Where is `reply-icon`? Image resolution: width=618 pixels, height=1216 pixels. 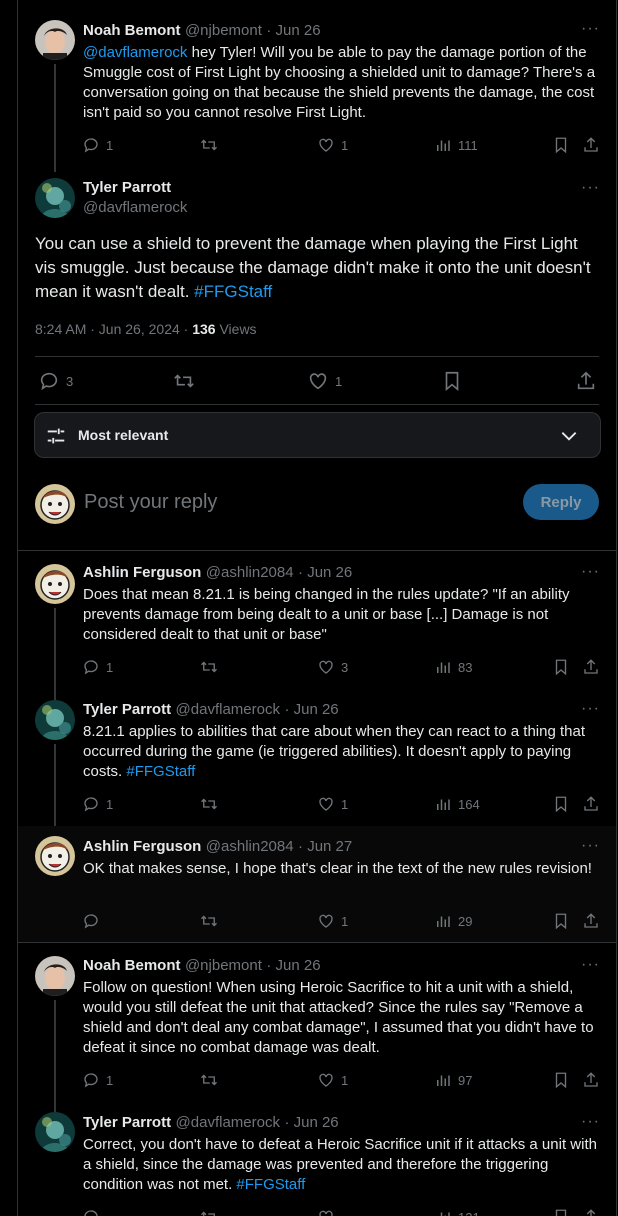 reply-icon is located at coordinates (91, 804).